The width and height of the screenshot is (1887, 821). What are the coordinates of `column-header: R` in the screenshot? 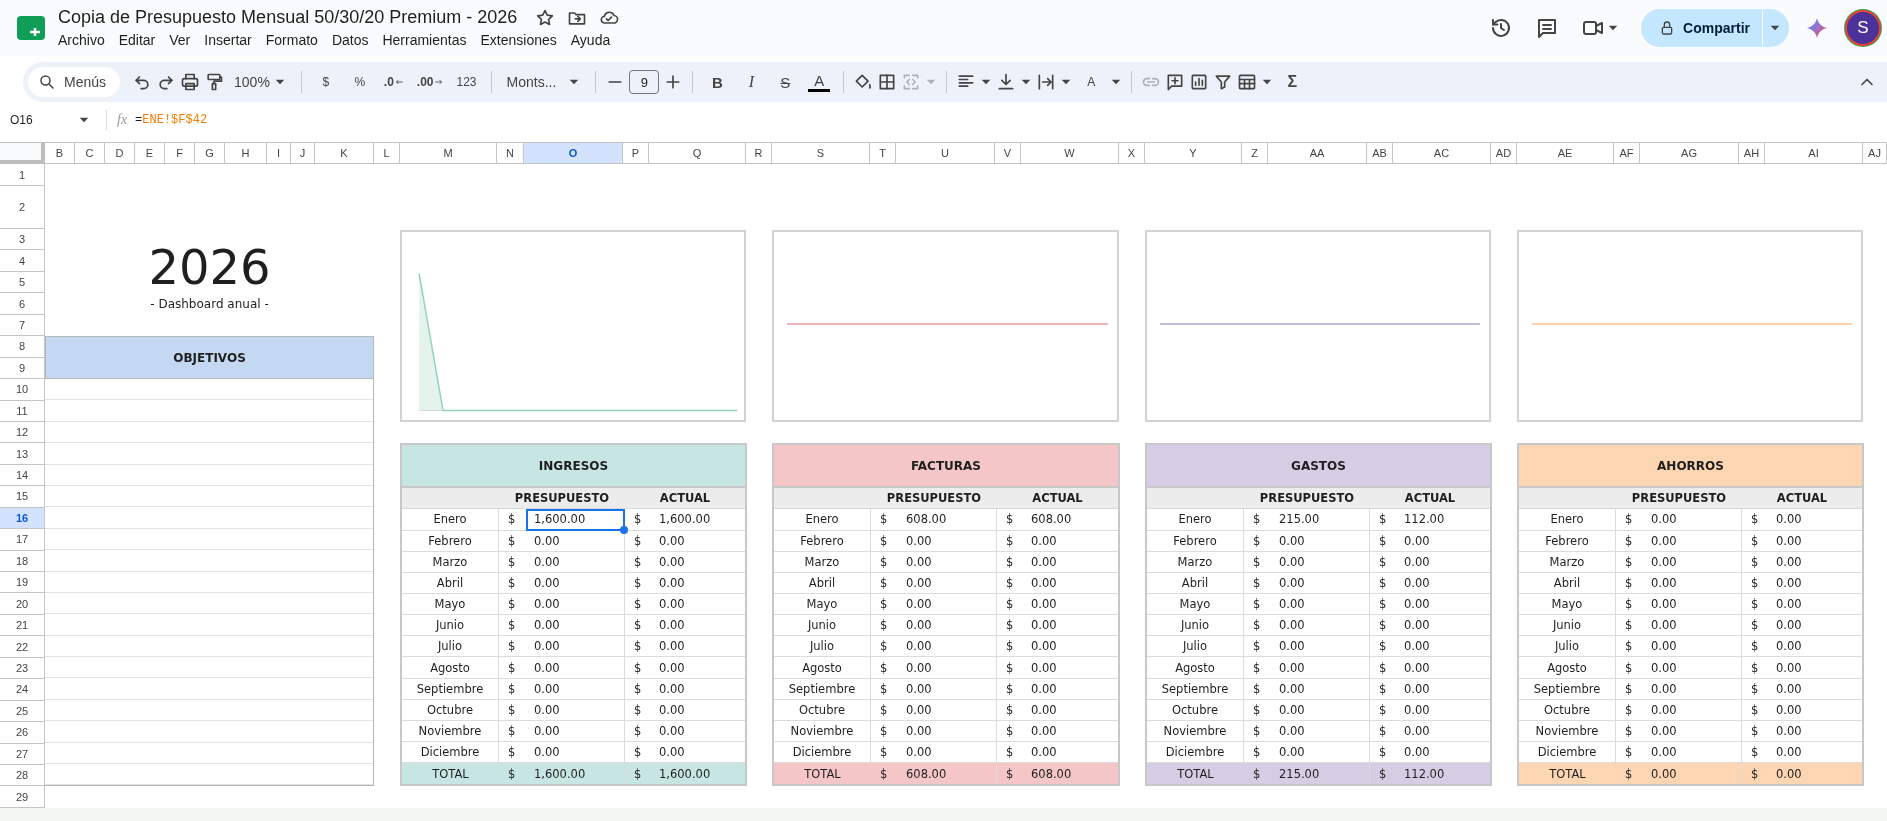 It's located at (759, 153).